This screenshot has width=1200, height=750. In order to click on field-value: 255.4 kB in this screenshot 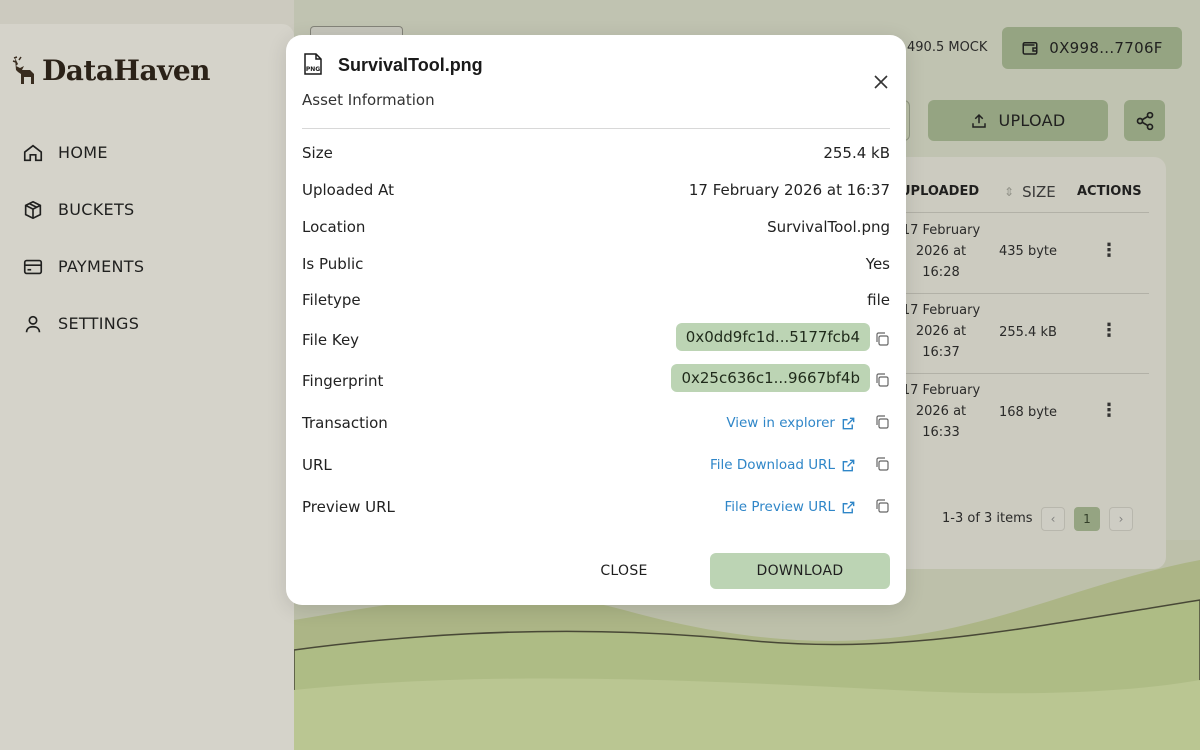, I will do `click(856, 153)`.